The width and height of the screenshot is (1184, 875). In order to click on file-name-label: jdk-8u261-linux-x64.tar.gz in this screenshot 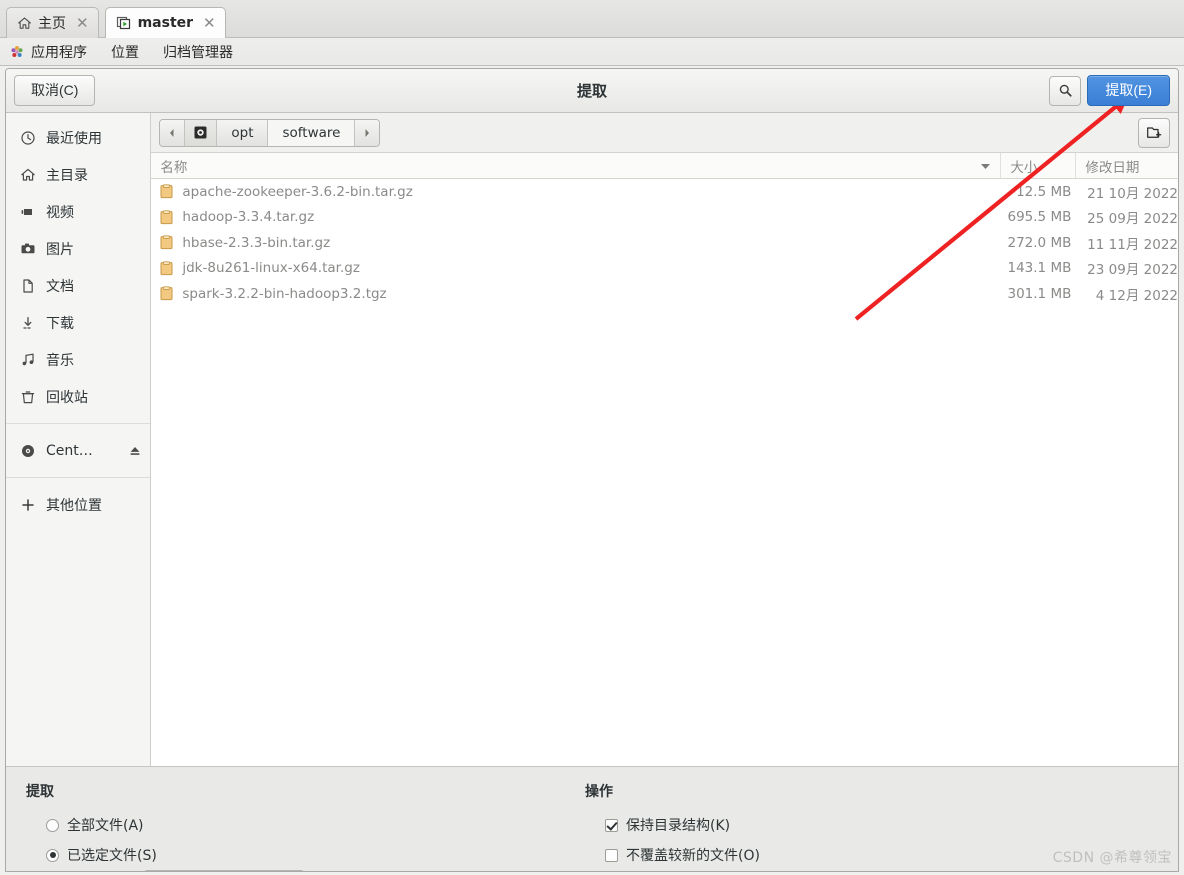, I will do `click(271, 268)`.